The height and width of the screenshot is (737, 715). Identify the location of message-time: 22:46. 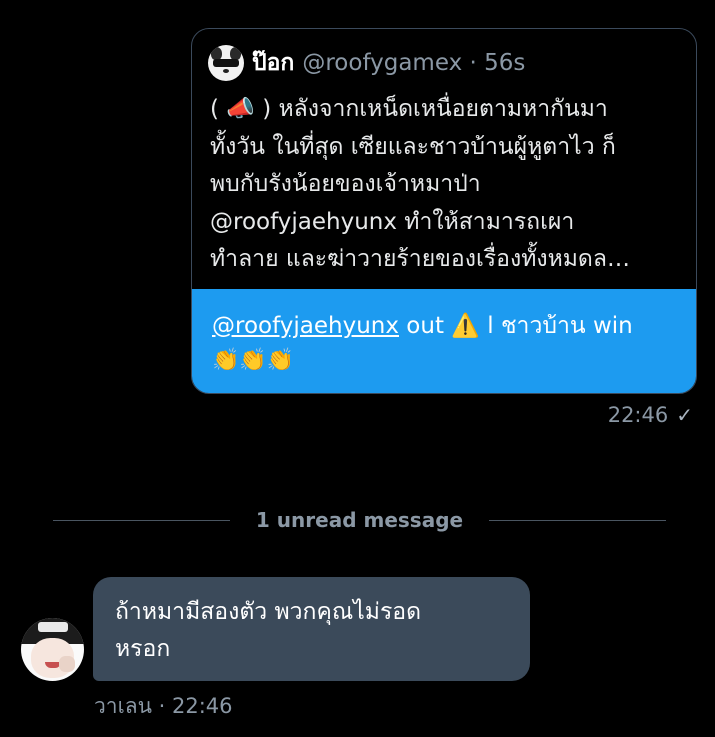
(638, 415).